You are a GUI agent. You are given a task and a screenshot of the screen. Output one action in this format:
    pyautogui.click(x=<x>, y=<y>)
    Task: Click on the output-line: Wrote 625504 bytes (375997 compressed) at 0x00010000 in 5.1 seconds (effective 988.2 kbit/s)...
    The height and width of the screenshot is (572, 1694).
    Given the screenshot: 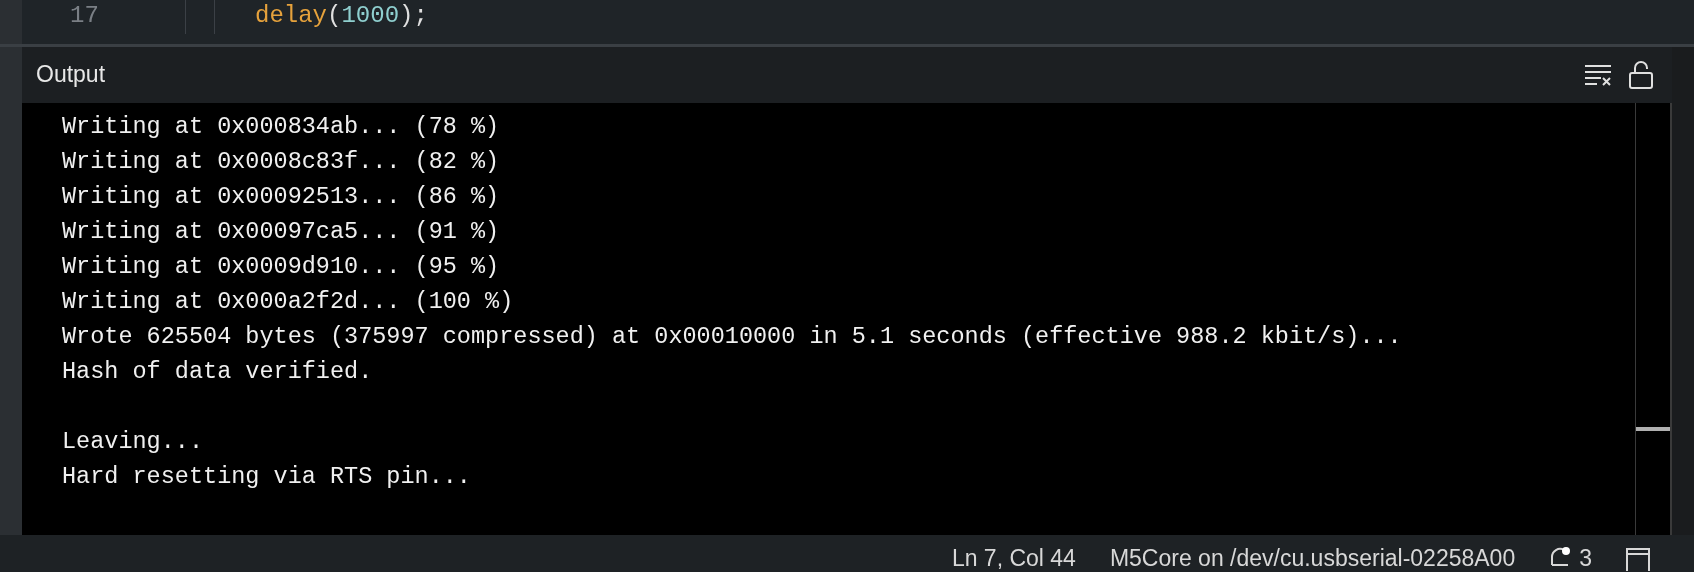 What is the action you would take?
    pyautogui.click(x=732, y=336)
    